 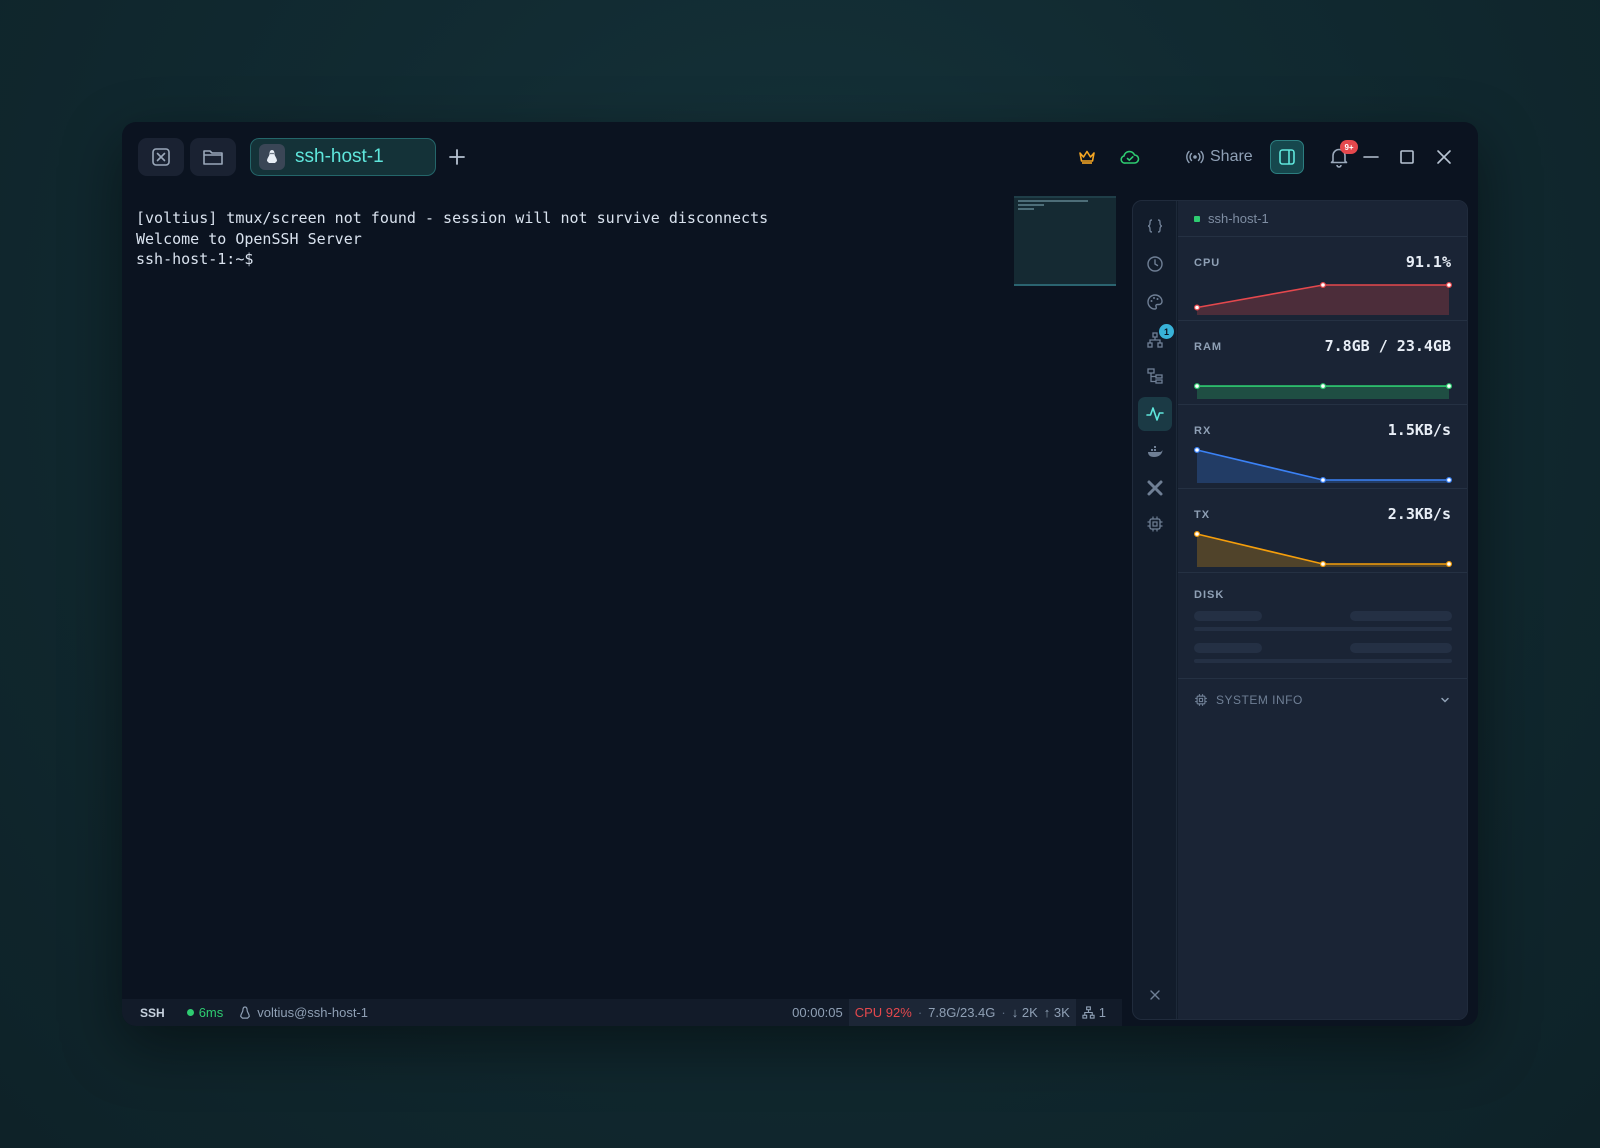 I want to click on plus-icon, so click(x=457, y=157).